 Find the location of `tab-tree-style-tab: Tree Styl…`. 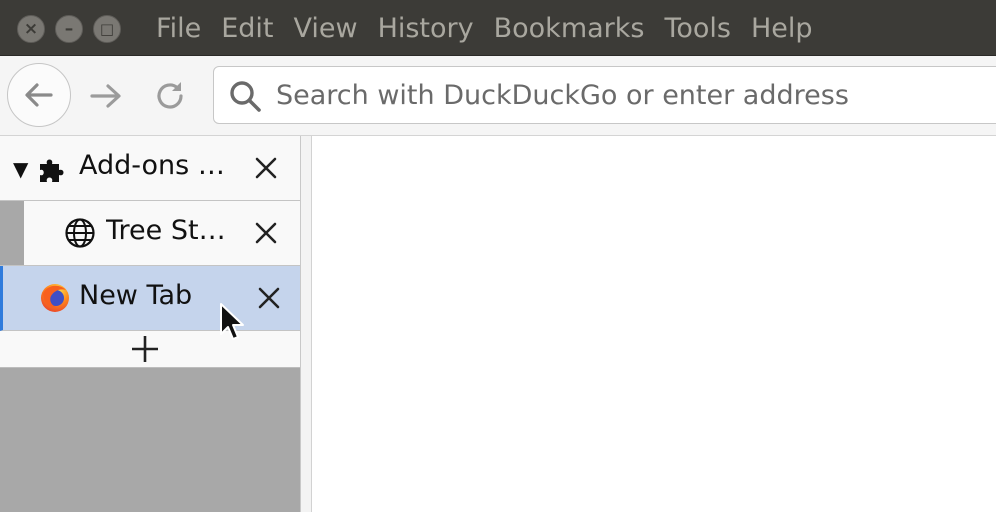

tab-tree-style-tab: Tree Styl… is located at coordinates (150, 233).